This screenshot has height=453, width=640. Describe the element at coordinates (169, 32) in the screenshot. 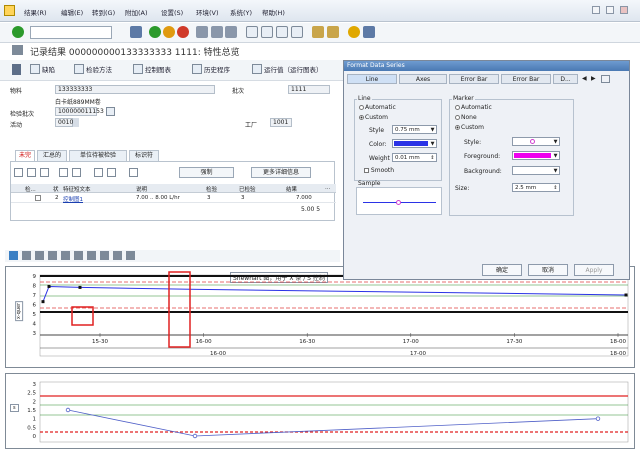

I see `exit-icon` at that location.